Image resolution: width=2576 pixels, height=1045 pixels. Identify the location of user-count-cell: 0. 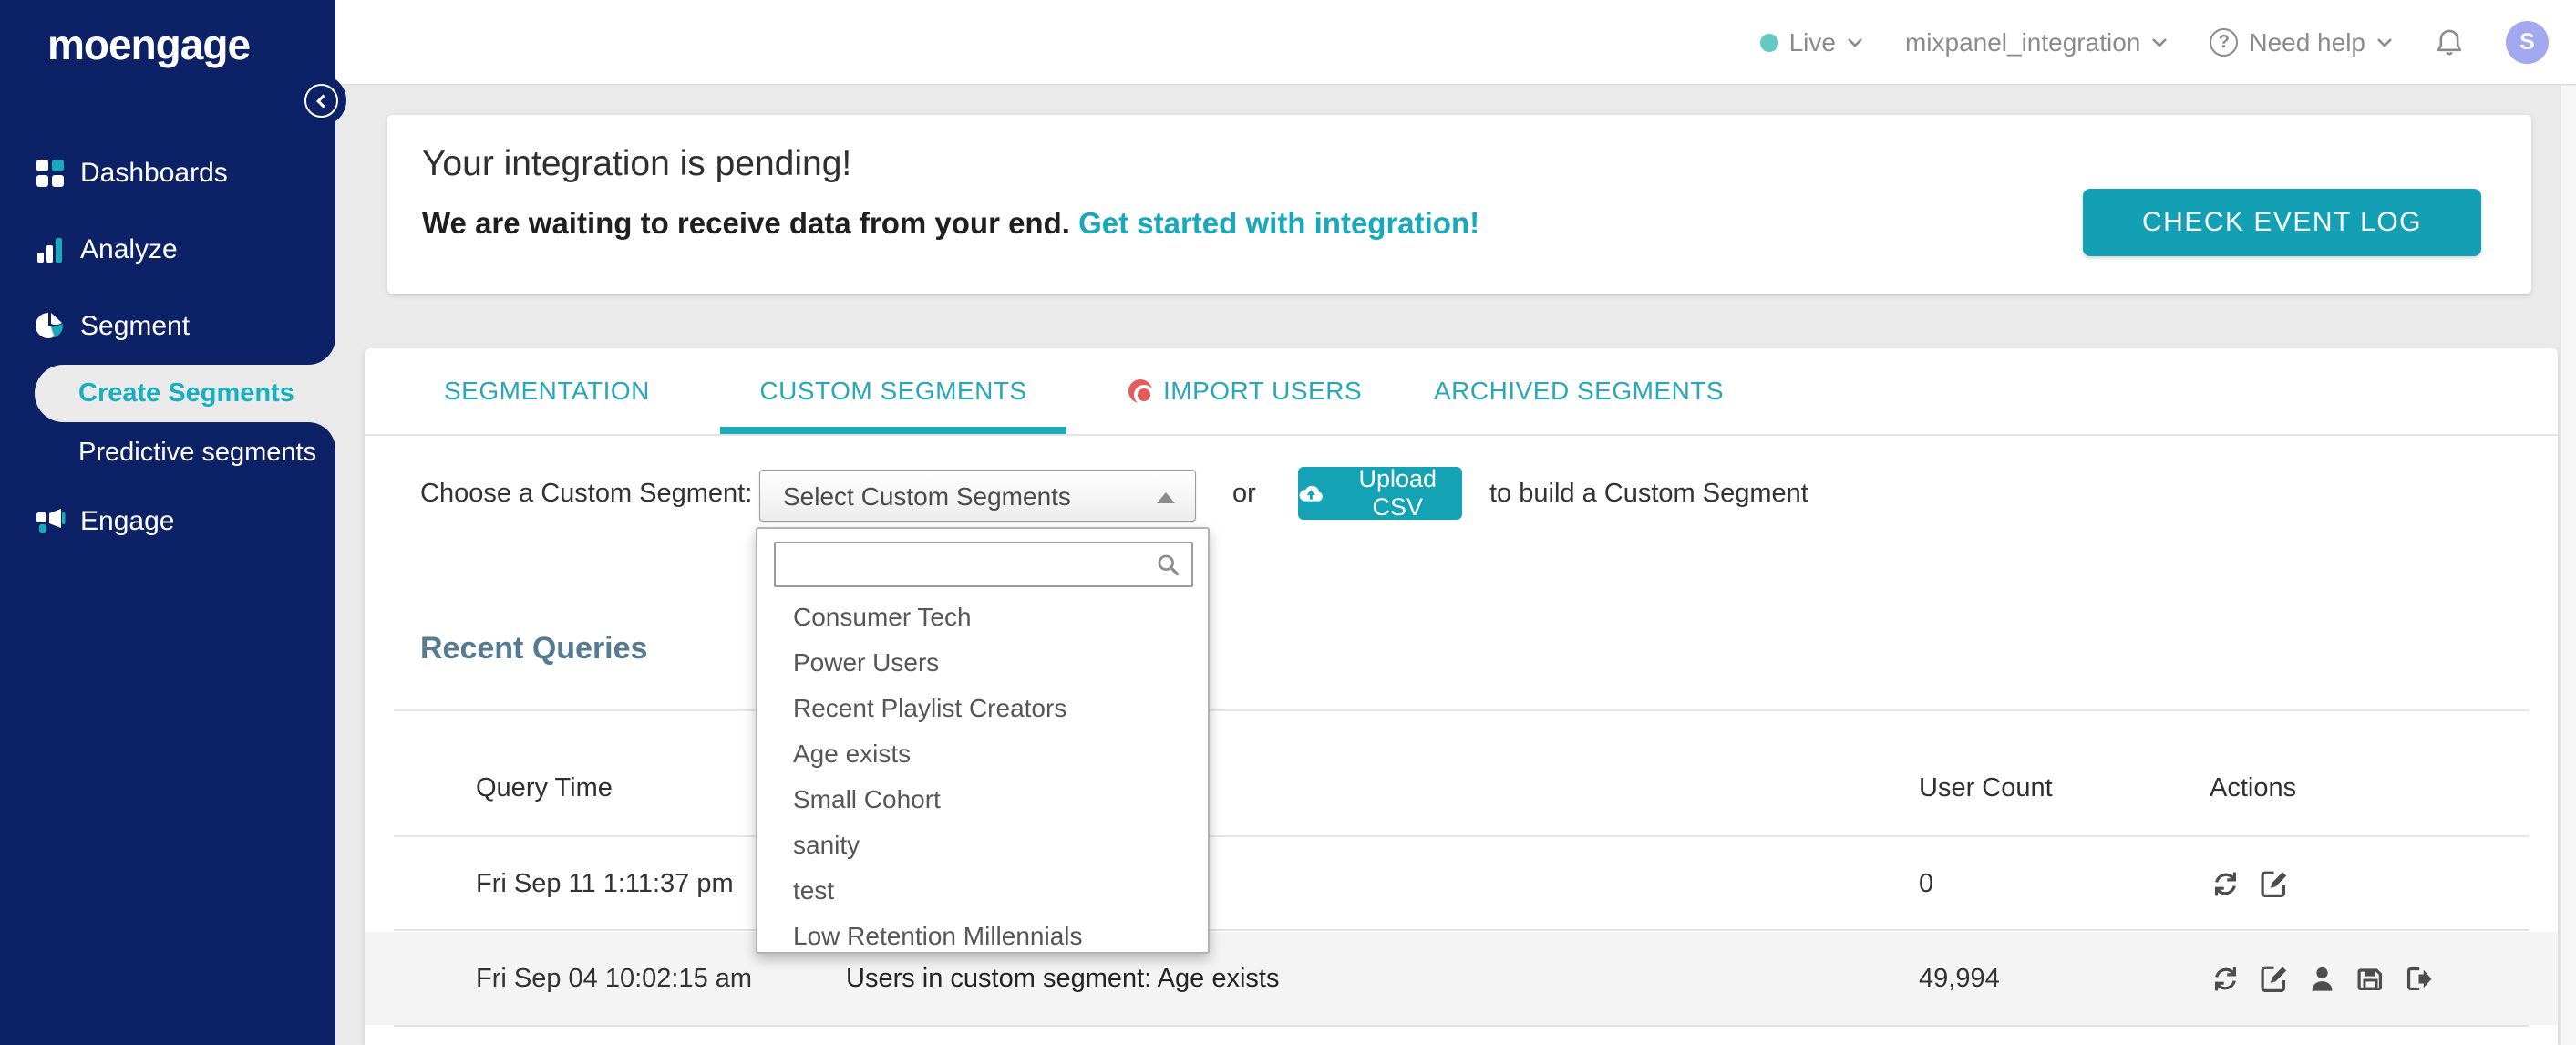
(1926, 883).